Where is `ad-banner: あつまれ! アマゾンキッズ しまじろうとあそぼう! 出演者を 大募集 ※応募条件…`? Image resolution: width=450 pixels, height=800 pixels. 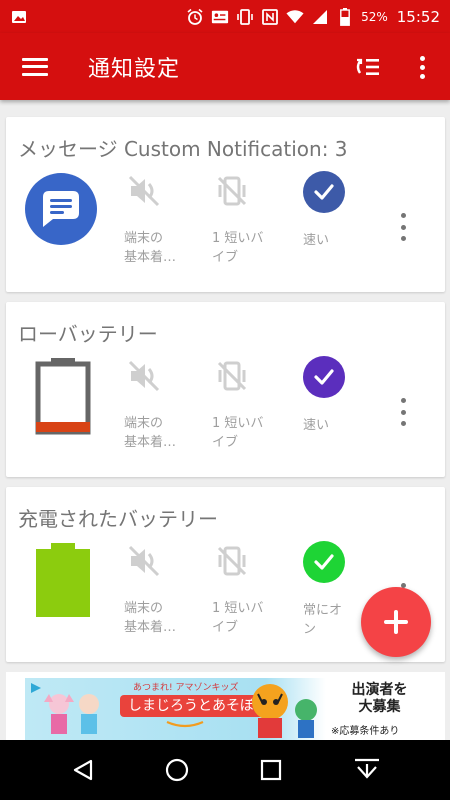 ad-banner: あつまれ! アマゾンキッズ しまじろうとあそぼう! 出演者を 大募集 ※応募条件… is located at coordinates (225, 709).